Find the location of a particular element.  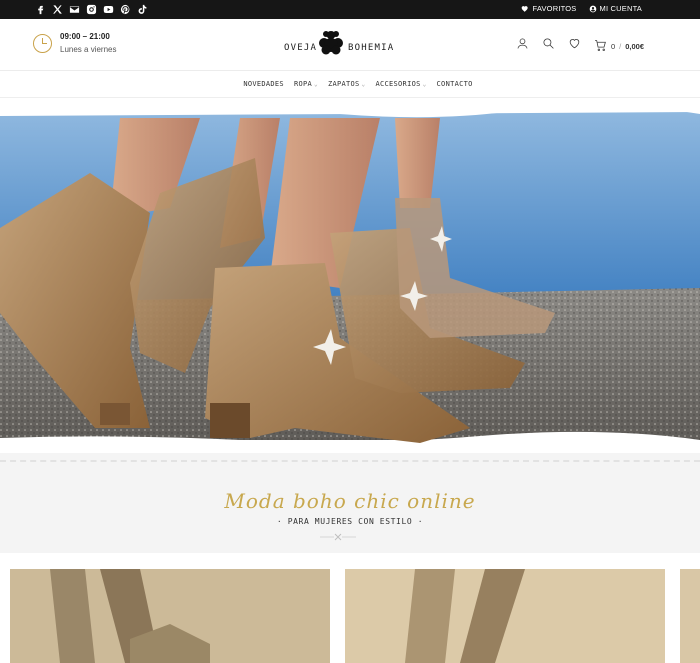

nav-item-novedades: NOVEDADES is located at coordinates (263, 84).